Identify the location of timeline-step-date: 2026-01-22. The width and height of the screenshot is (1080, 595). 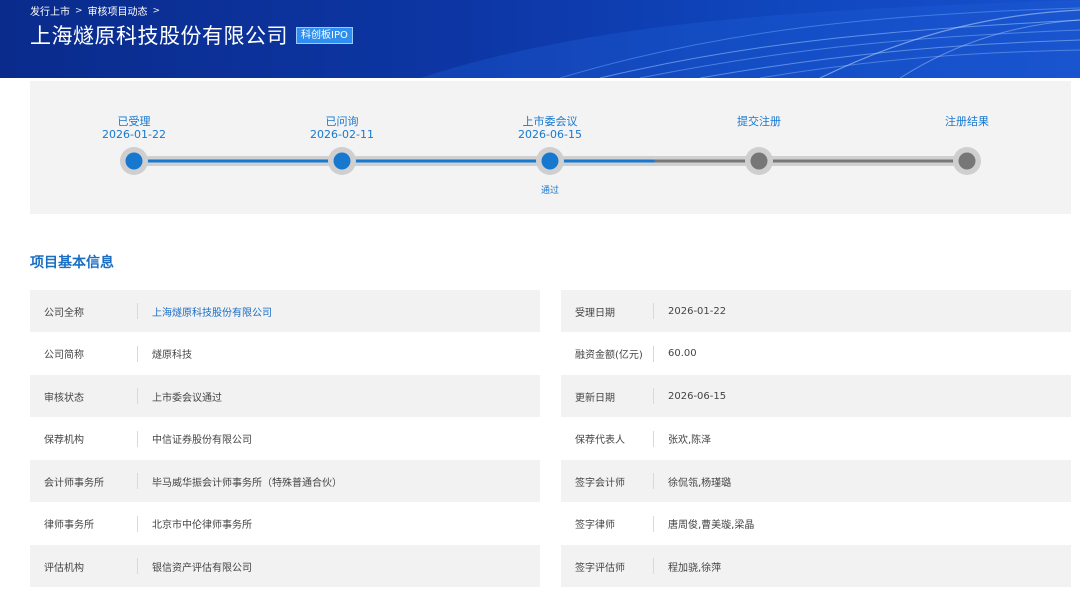
(134, 134).